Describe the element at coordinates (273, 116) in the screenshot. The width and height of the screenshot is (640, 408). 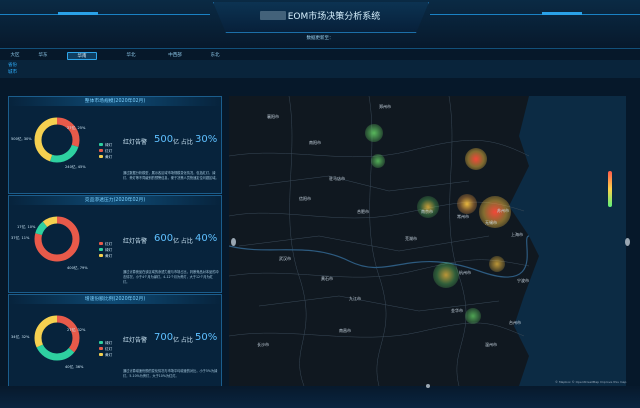
I see `city-label: 襄阳市` at that location.